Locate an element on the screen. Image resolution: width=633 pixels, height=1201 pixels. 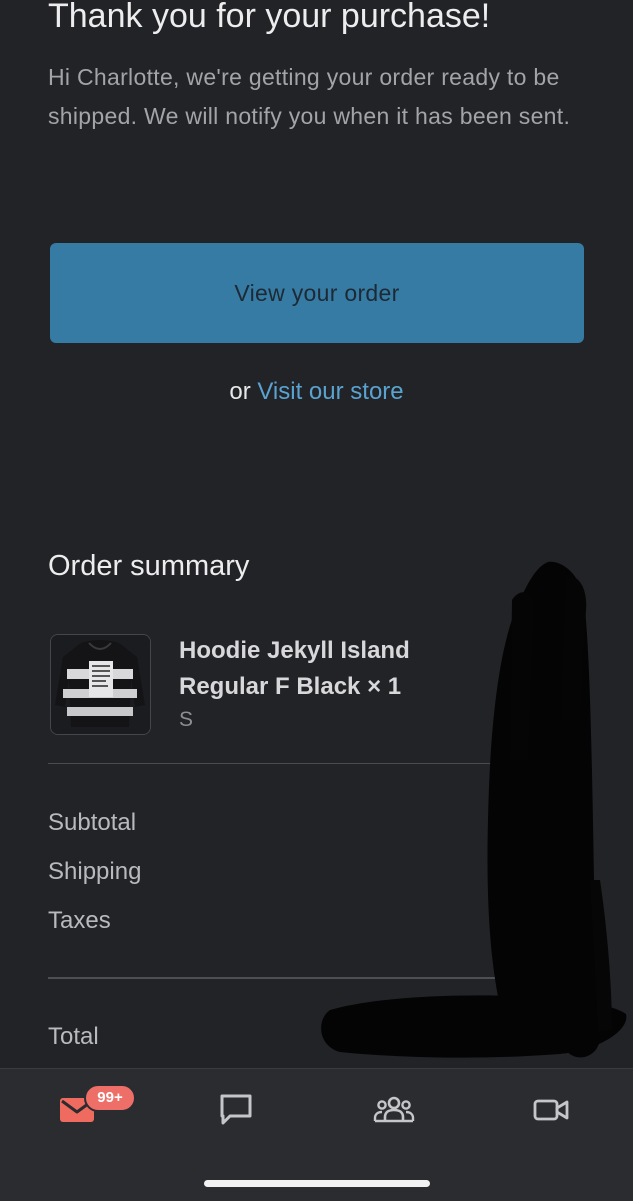
chat-bubble-icon is located at coordinates (236, 1109).